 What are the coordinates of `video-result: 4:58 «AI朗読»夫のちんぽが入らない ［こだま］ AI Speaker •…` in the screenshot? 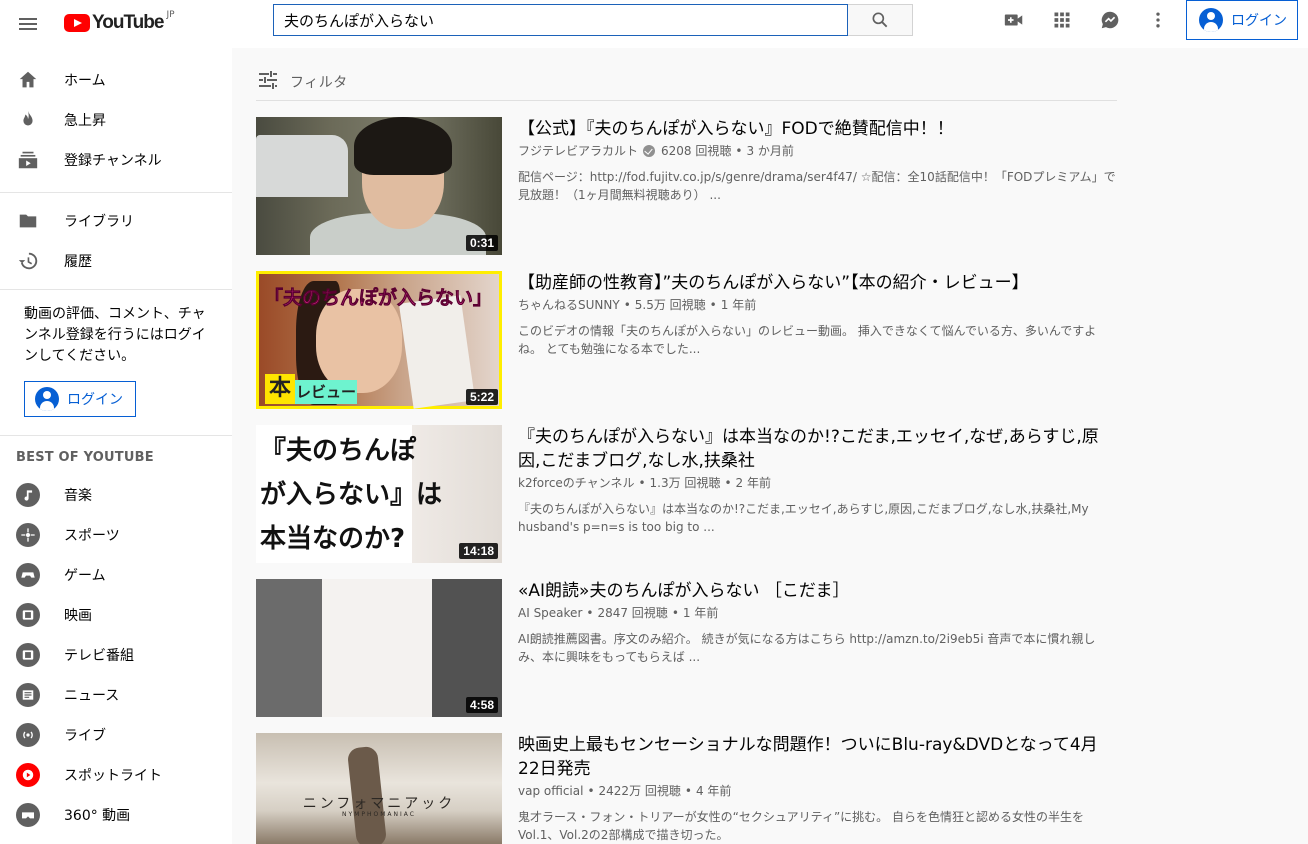 It's located at (686, 648).